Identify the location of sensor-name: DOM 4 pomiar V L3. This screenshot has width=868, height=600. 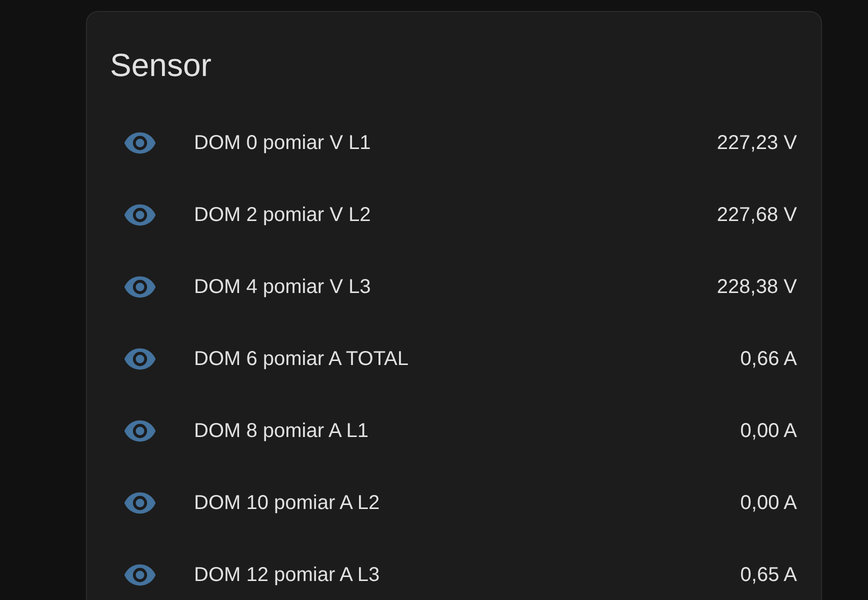
(455, 287).